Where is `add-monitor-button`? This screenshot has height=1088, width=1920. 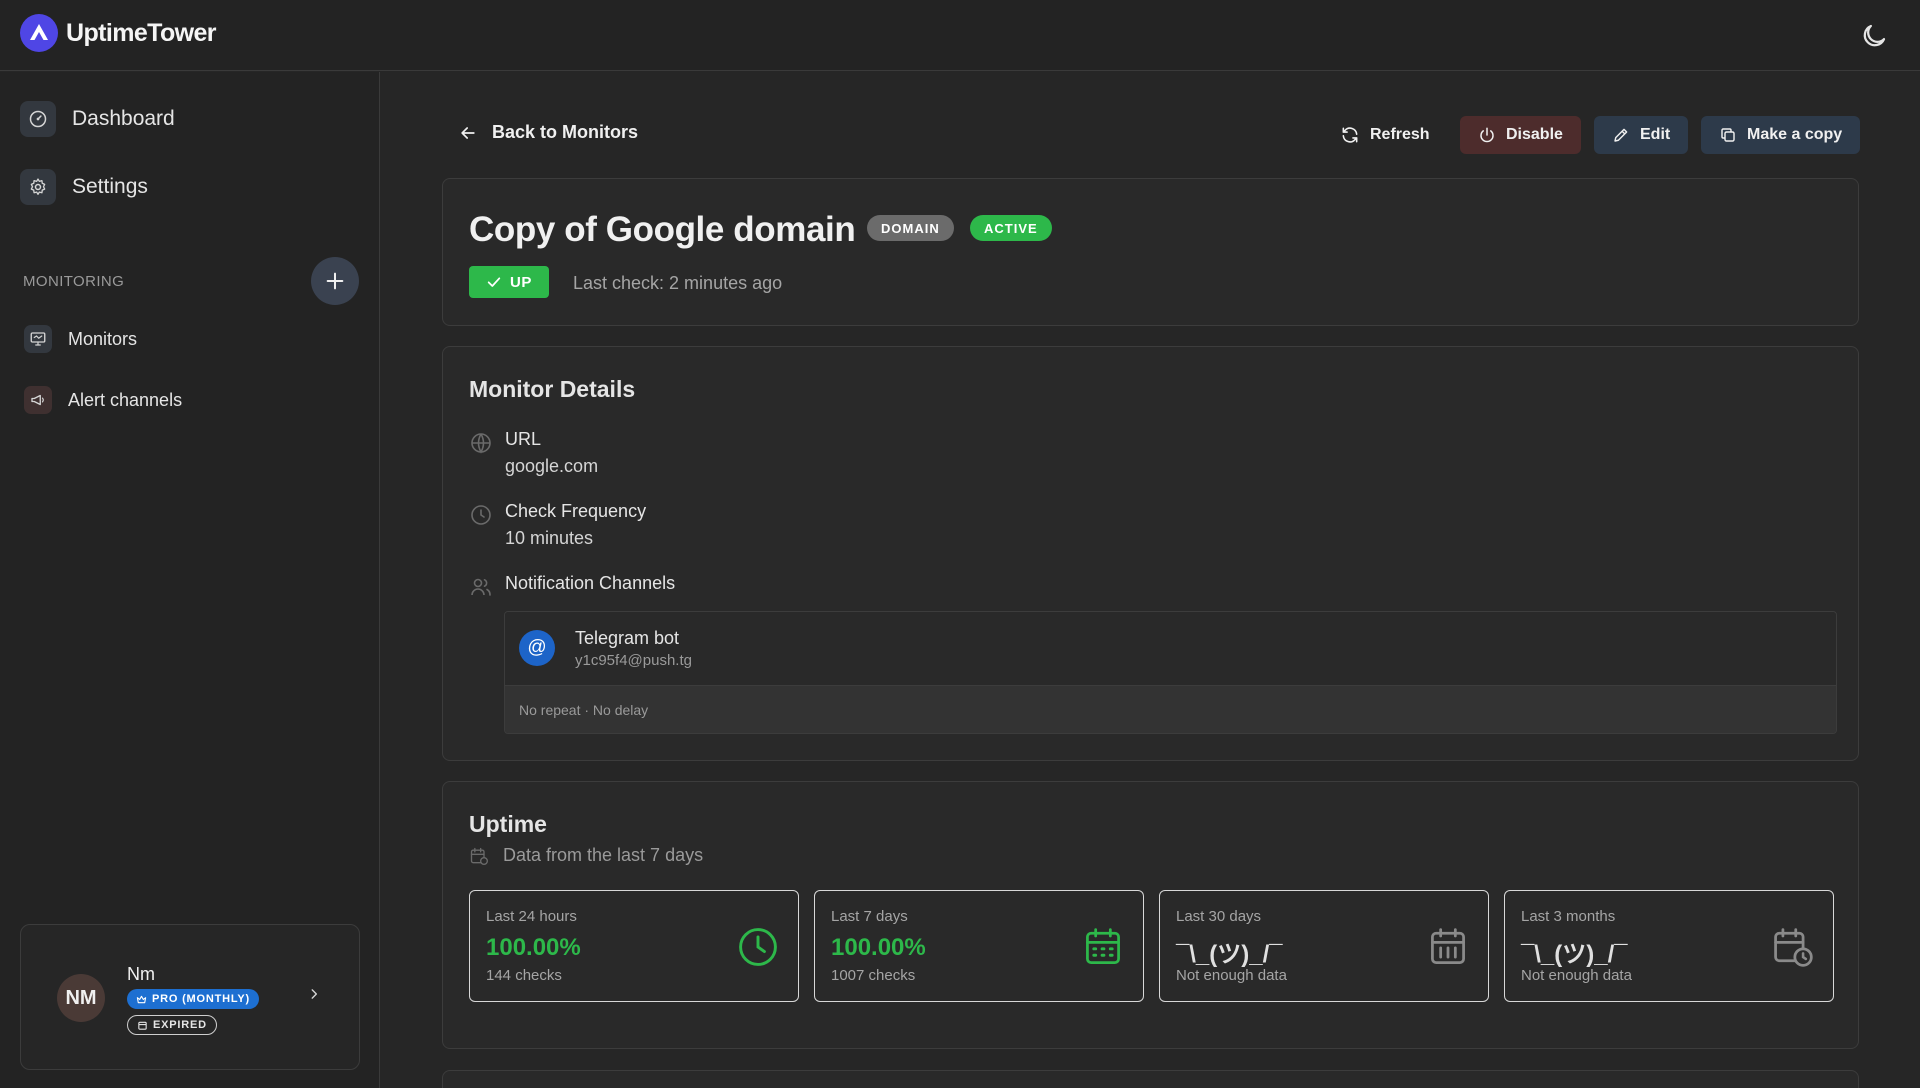
add-monitor-button is located at coordinates (335, 281).